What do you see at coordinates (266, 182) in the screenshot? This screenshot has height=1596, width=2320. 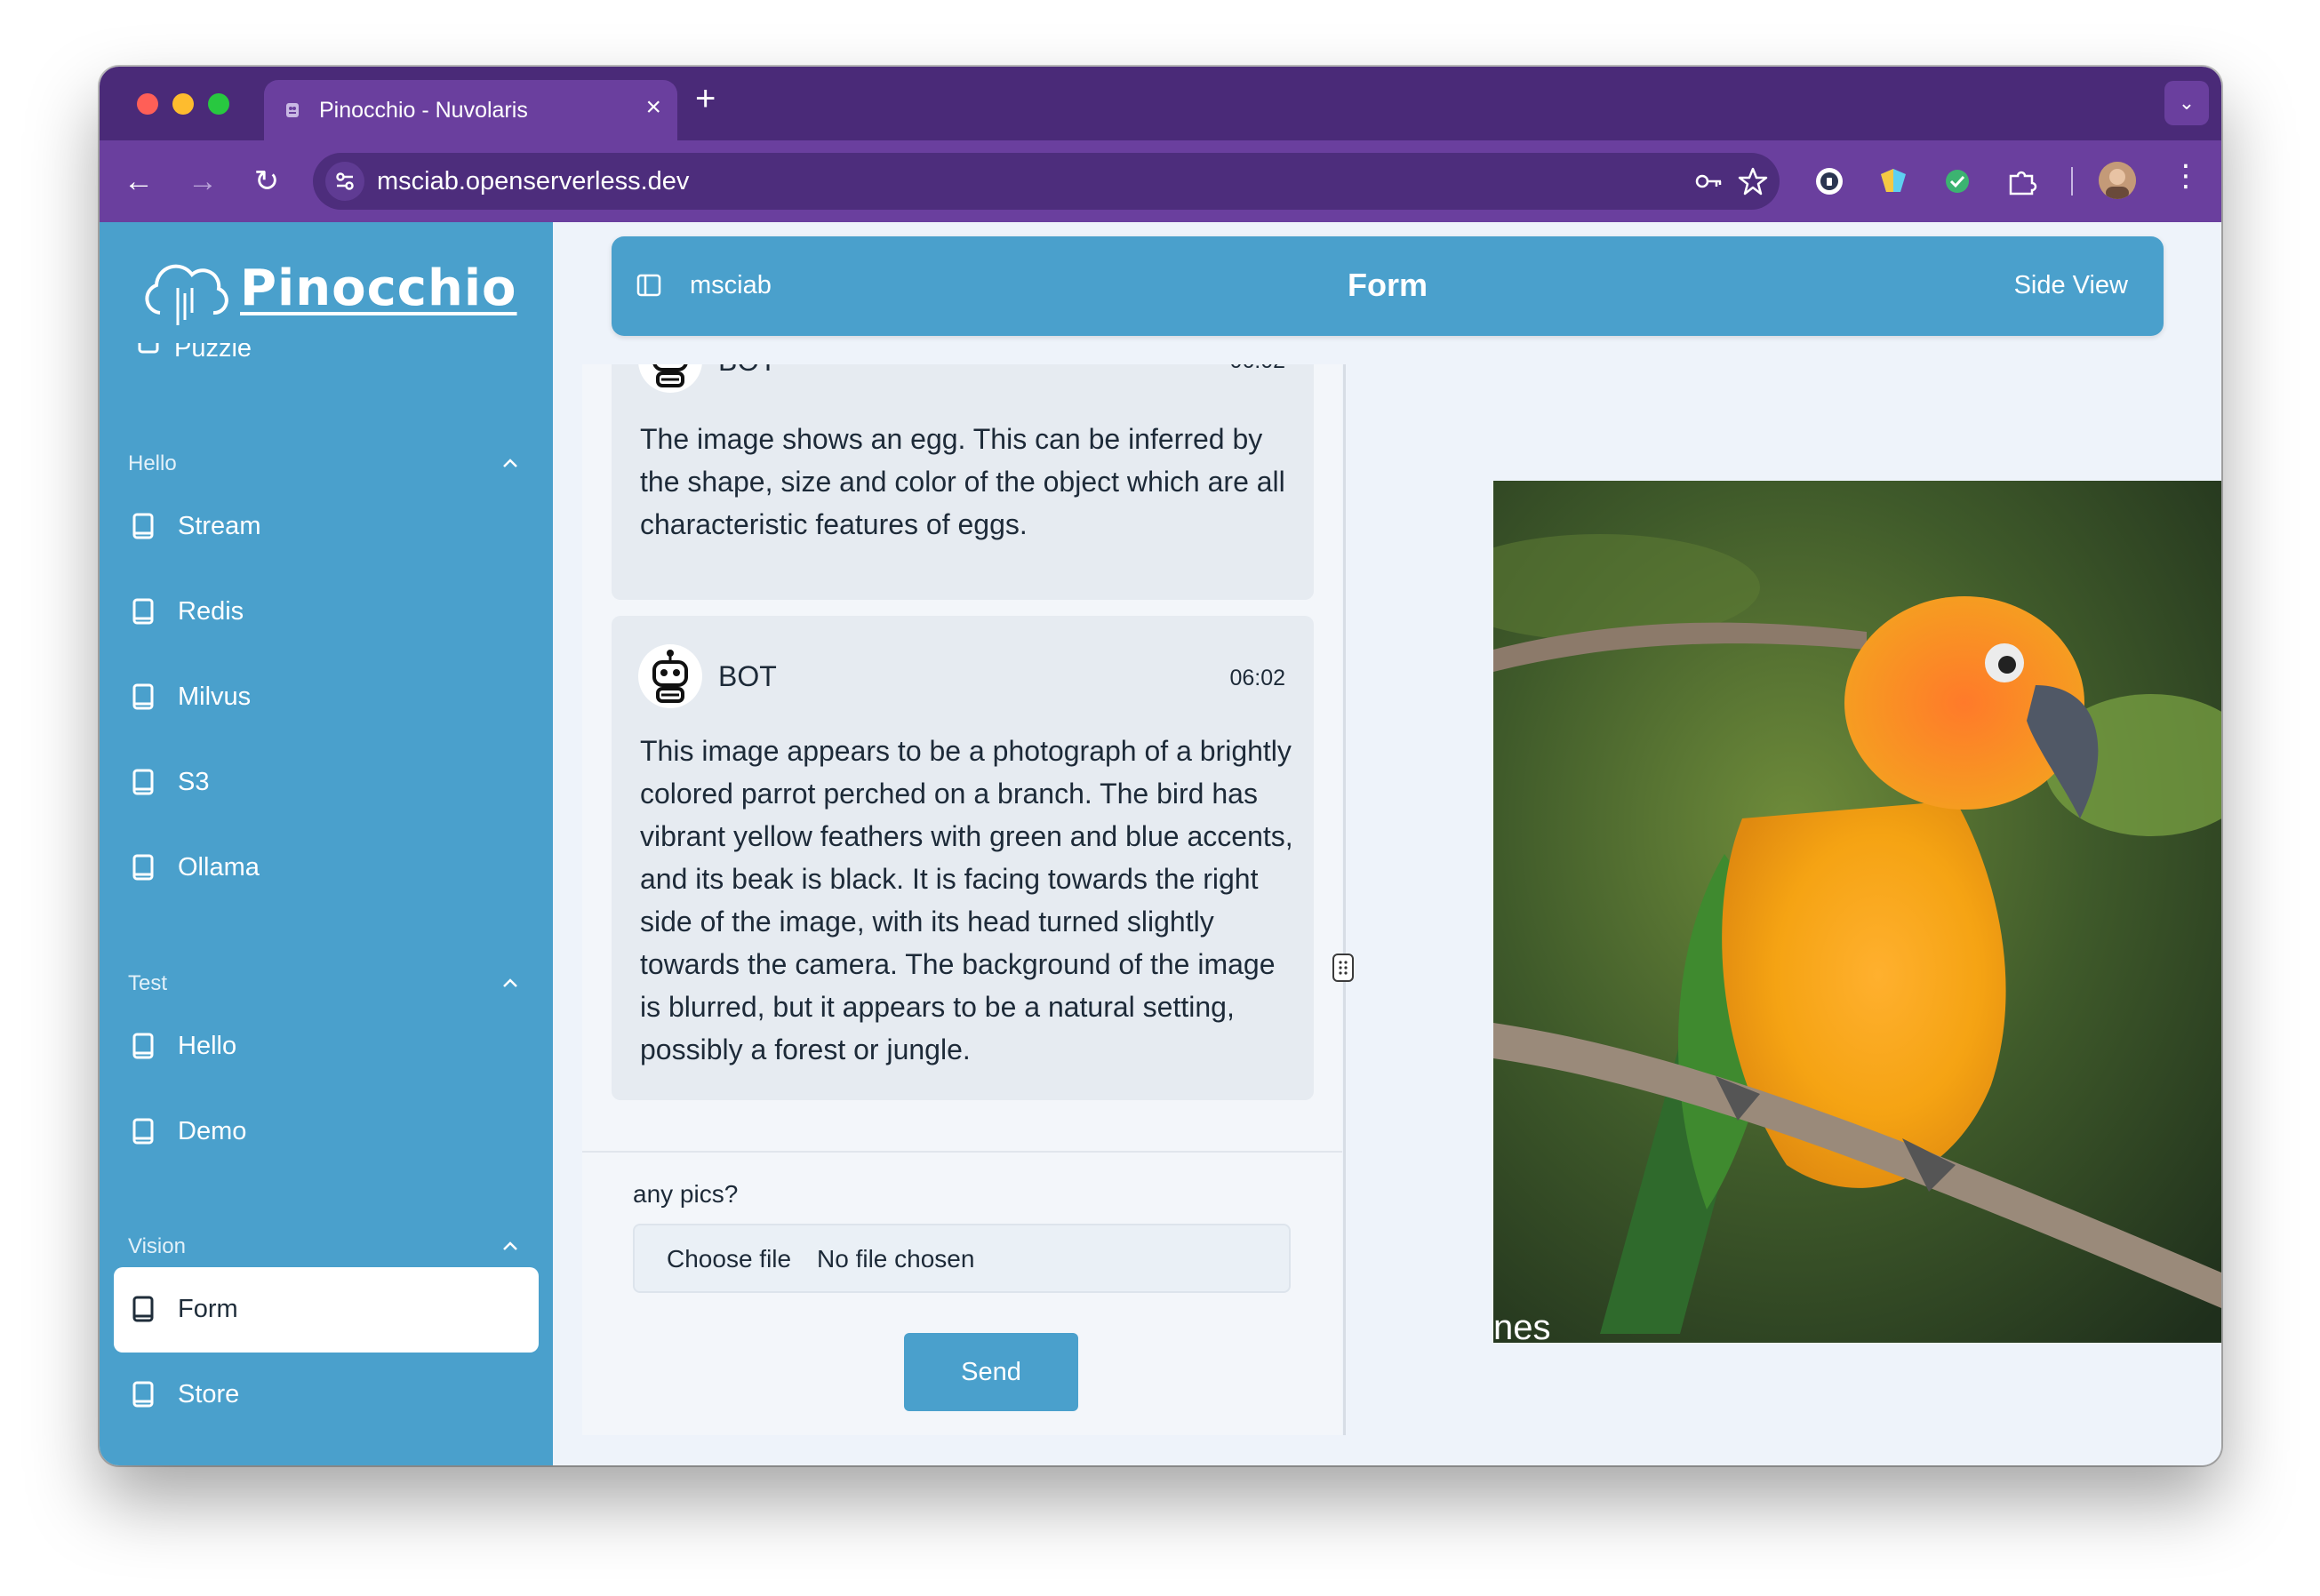 I see `reload-icon: ↻` at bounding box center [266, 182].